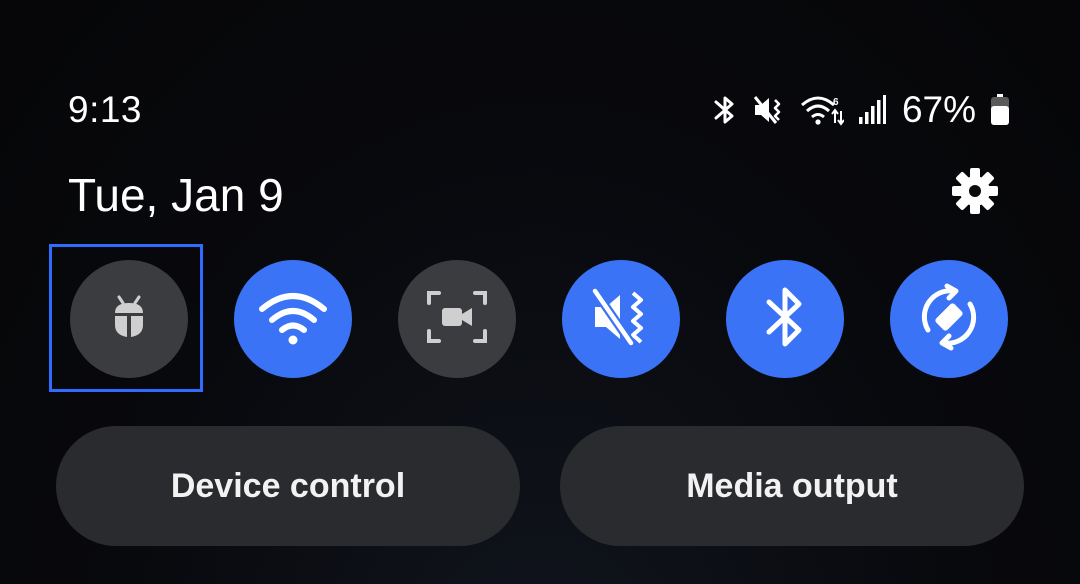 This screenshot has width=1080, height=584. I want to click on wifi-tile, so click(293, 319).